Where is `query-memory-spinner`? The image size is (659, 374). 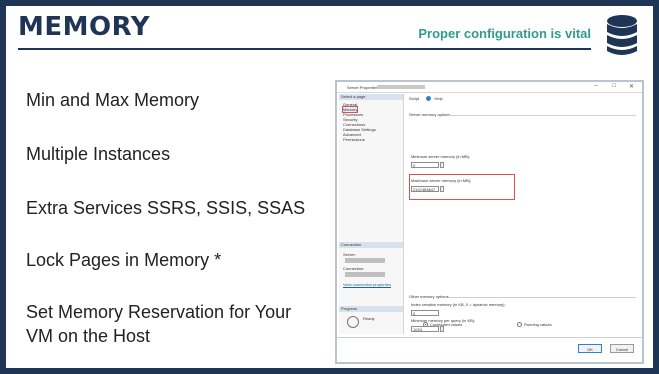
query-memory-spinner is located at coordinates (442, 329).